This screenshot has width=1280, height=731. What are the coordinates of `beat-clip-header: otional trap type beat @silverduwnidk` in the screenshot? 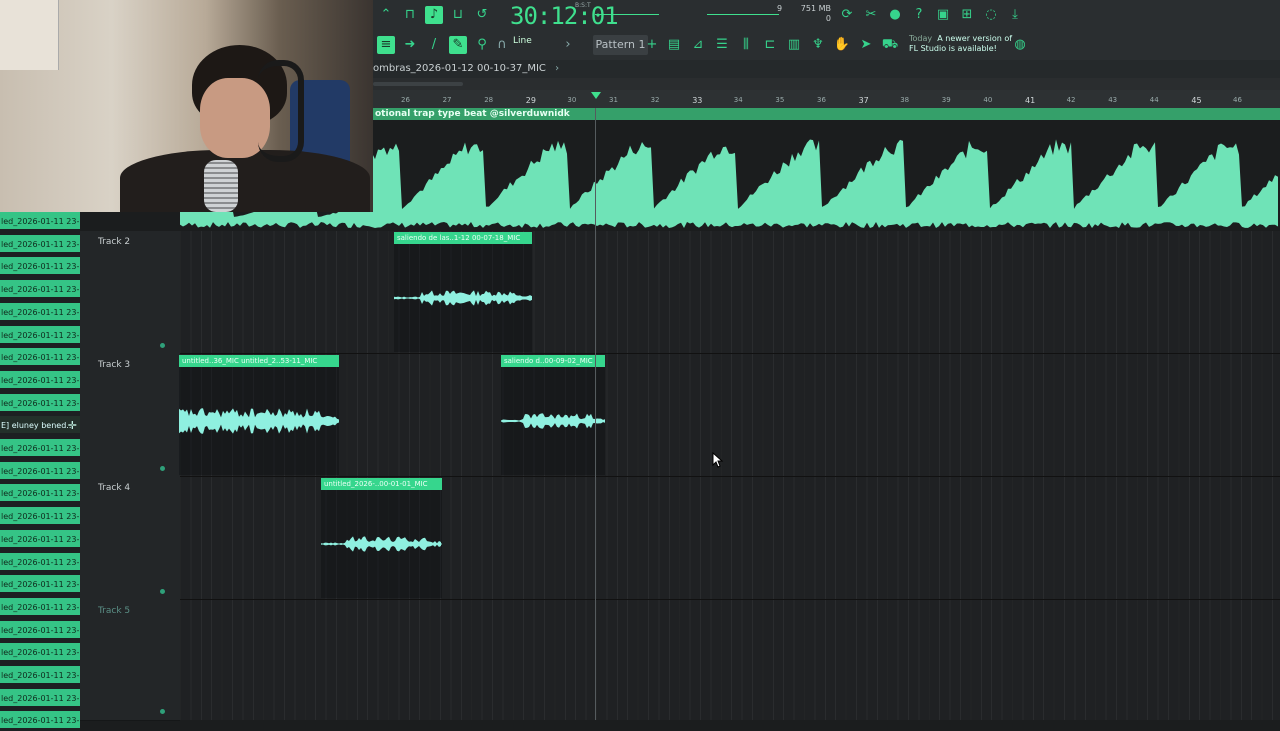 It's located at (826, 114).